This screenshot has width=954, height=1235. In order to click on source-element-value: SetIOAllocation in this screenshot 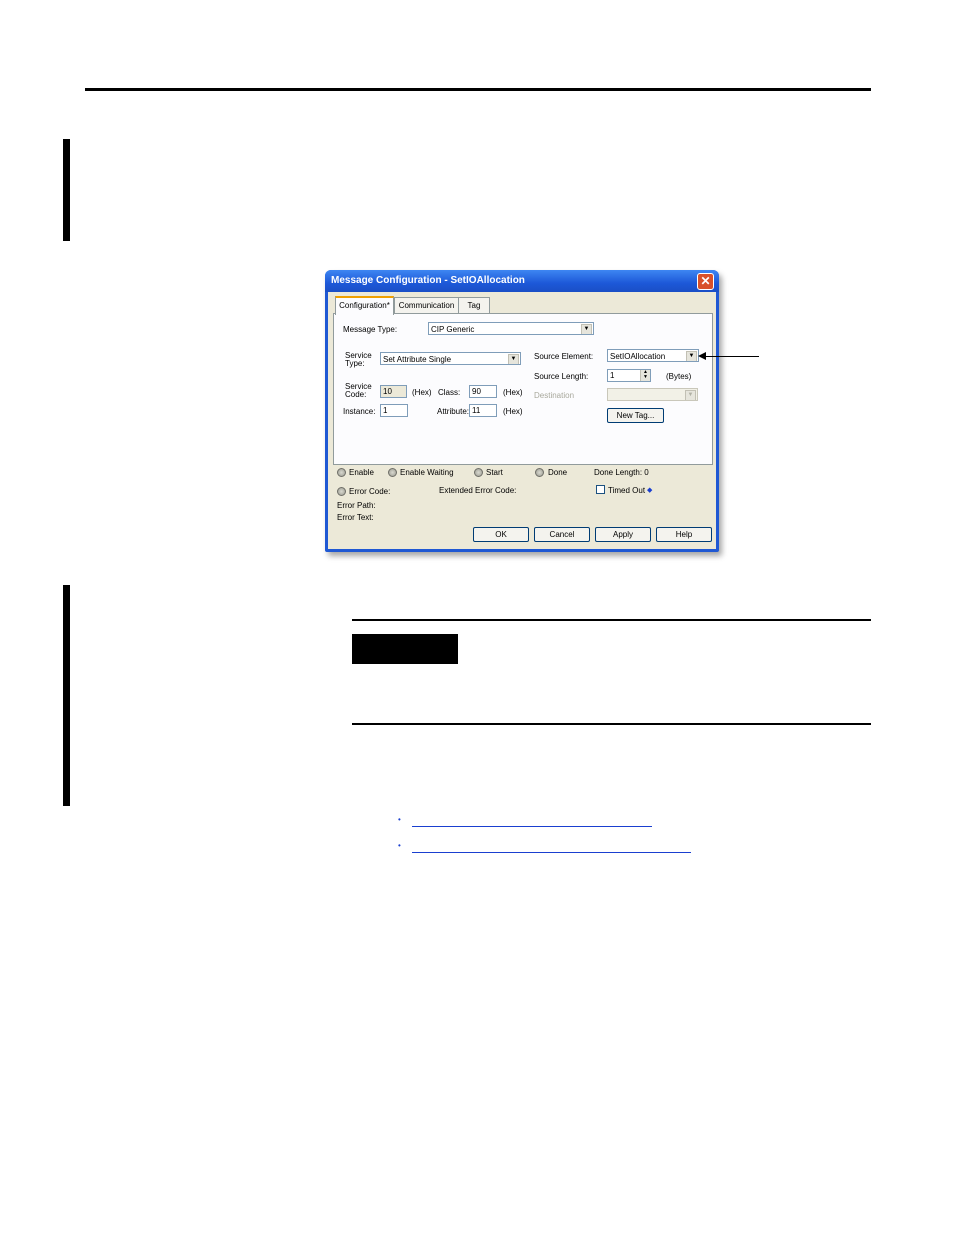, I will do `click(638, 356)`.